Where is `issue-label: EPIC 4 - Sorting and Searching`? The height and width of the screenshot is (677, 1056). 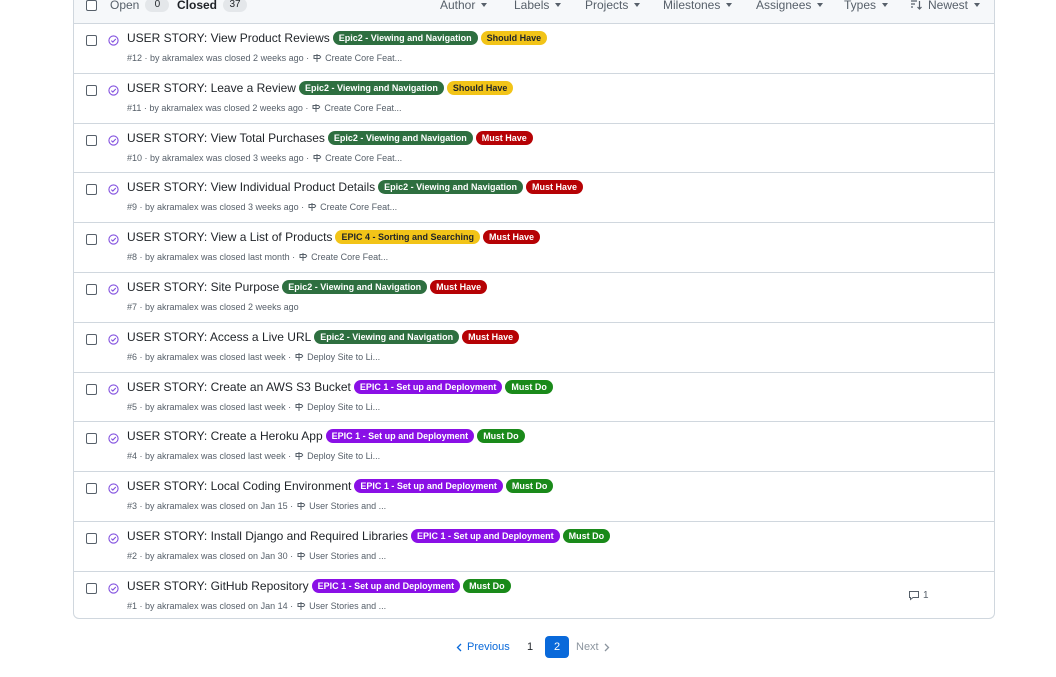
issue-label: EPIC 4 - Sorting and Searching is located at coordinates (407, 237).